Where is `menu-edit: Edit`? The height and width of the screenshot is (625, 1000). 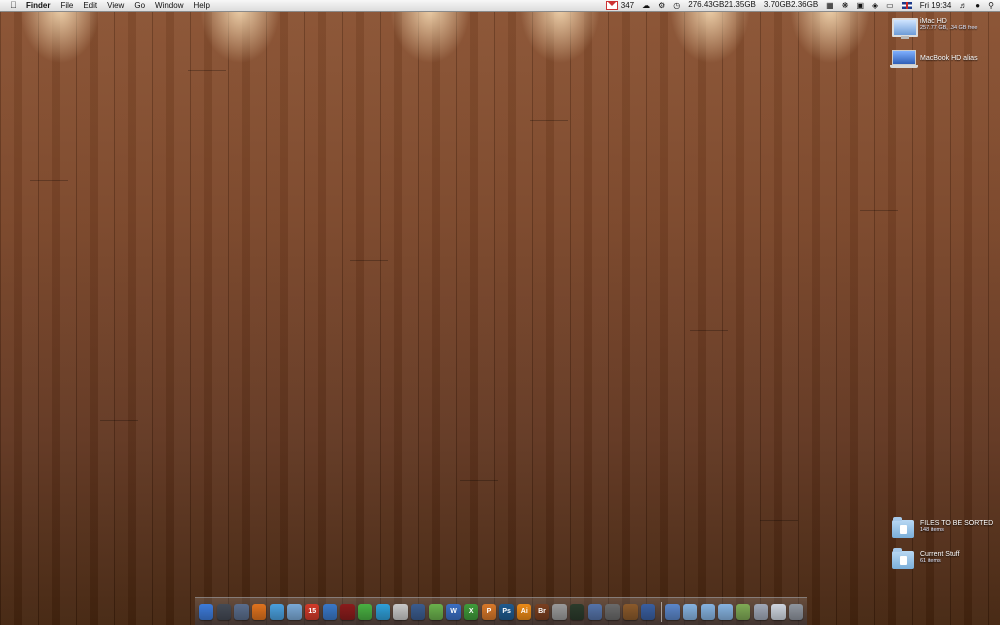 menu-edit: Edit is located at coordinates (90, 5).